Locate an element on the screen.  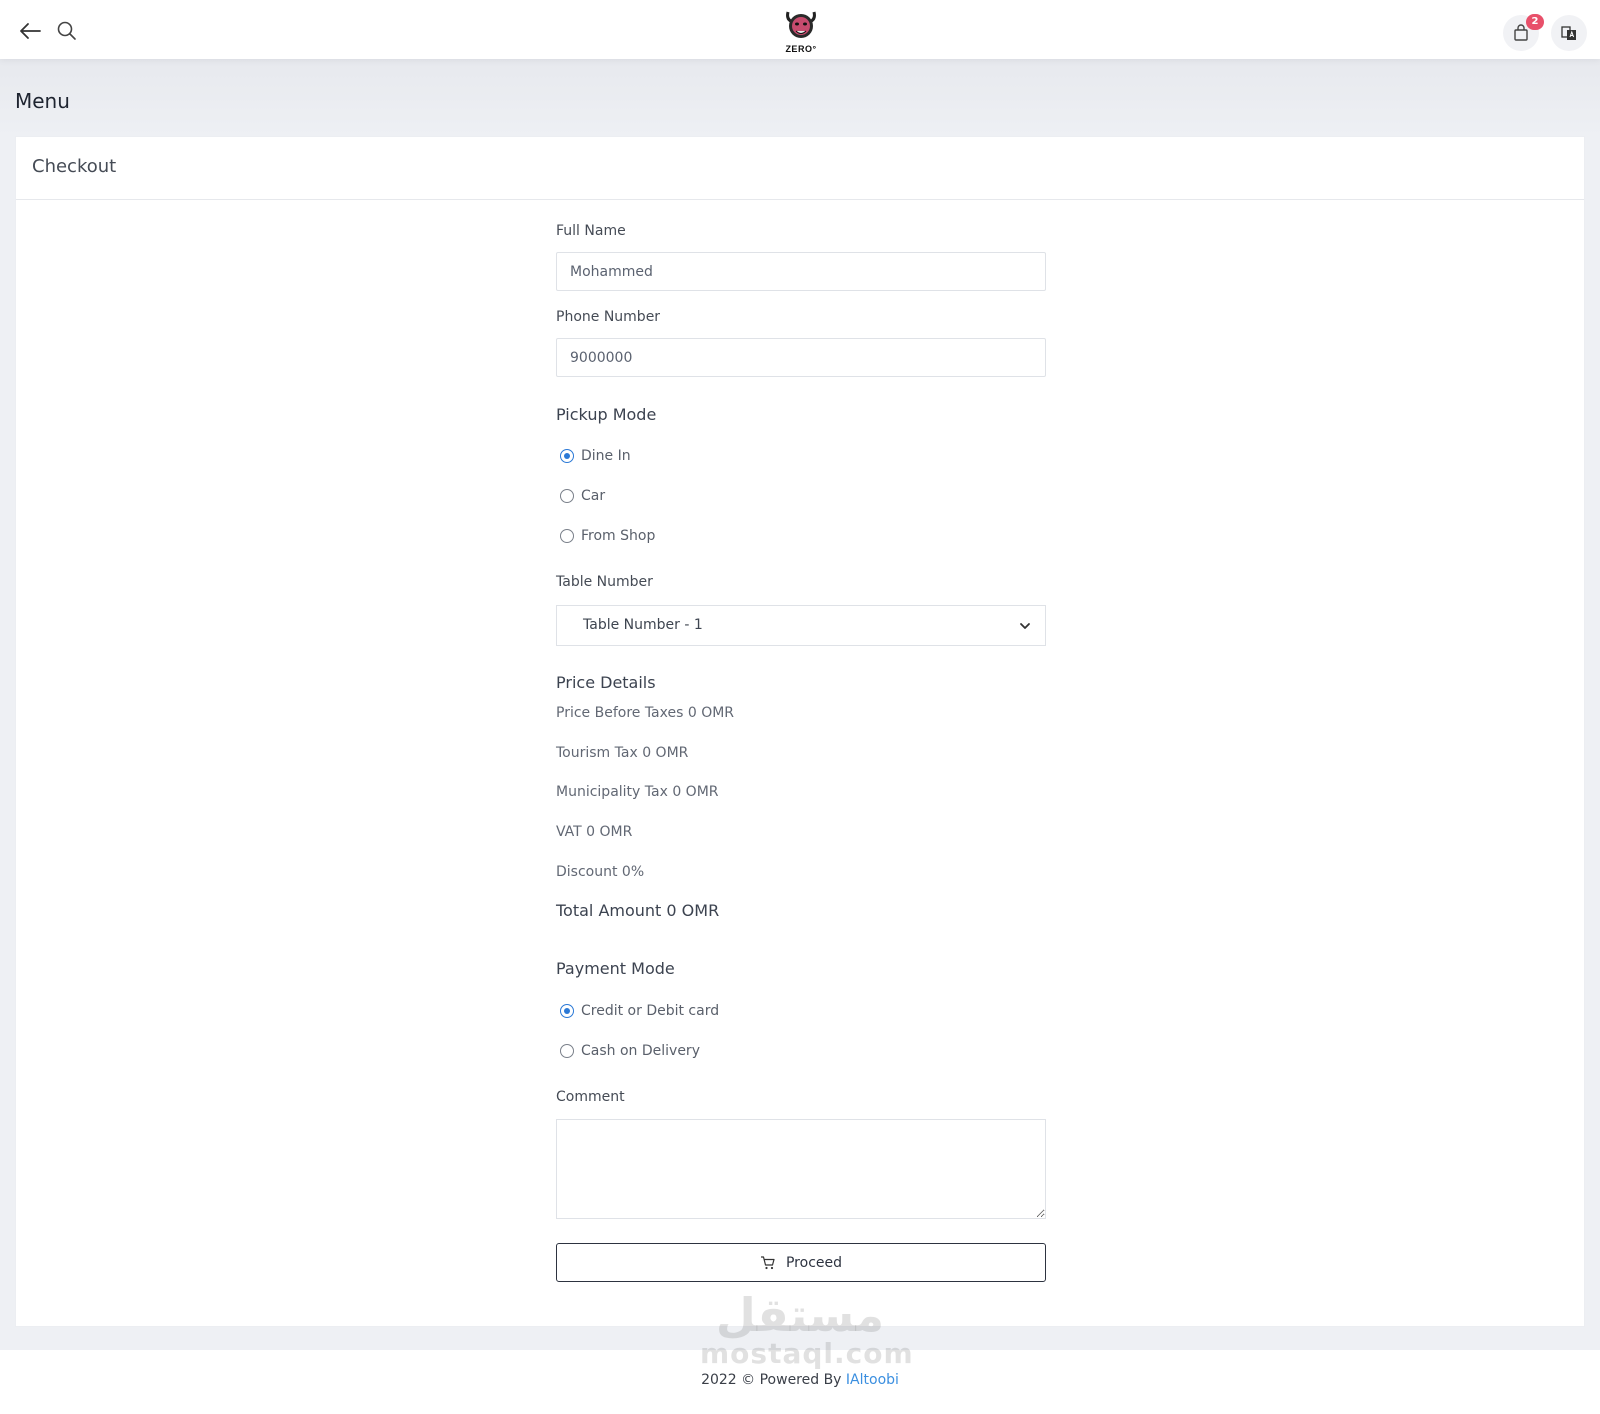
table-number-select: Table Number - 1 is located at coordinates (801, 625).